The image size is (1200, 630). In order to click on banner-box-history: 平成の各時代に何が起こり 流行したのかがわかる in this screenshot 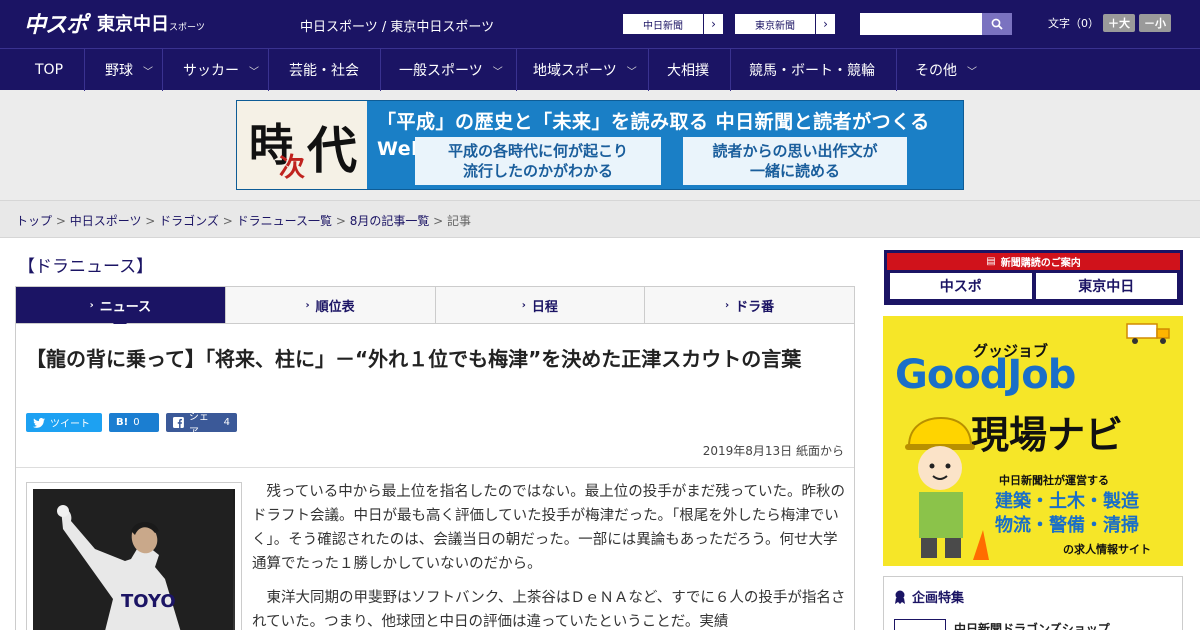, I will do `click(538, 161)`.